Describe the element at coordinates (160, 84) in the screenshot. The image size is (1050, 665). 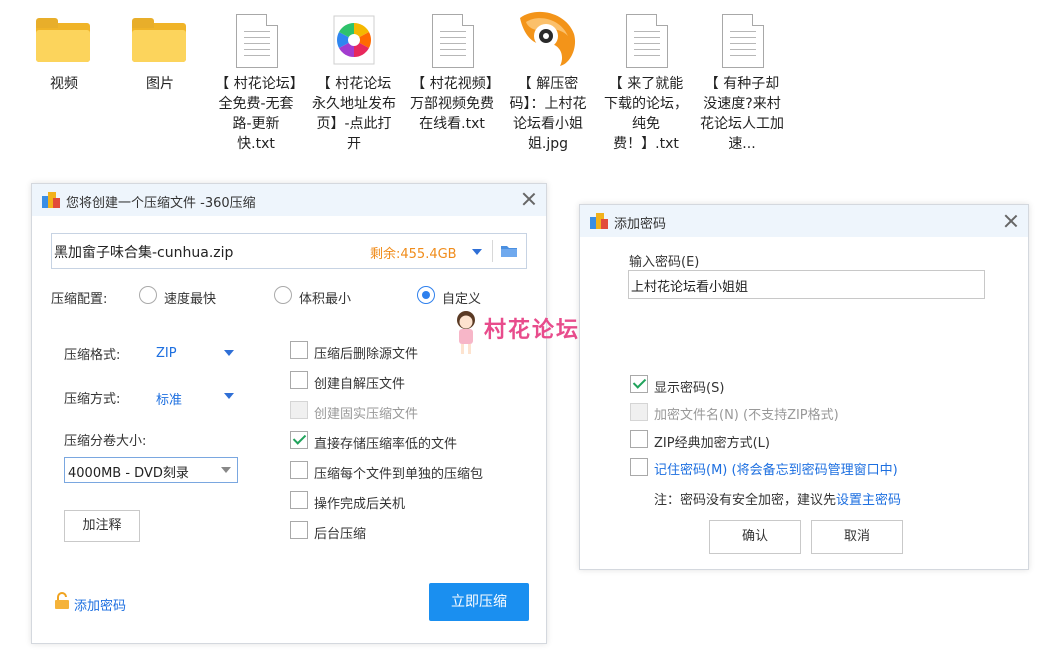
I see `file-label: 图片` at that location.